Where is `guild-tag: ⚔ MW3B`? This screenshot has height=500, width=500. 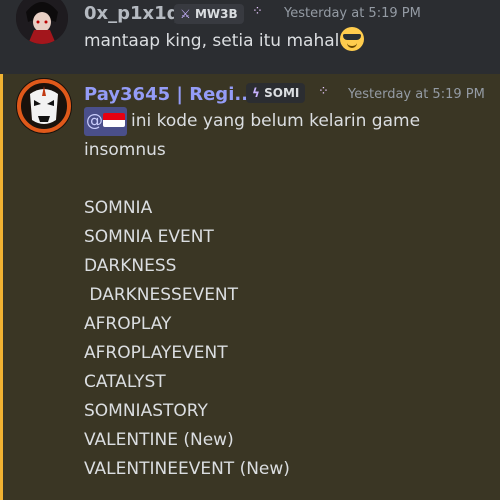
guild-tag: ⚔ MW3B is located at coordinates (209, 14).